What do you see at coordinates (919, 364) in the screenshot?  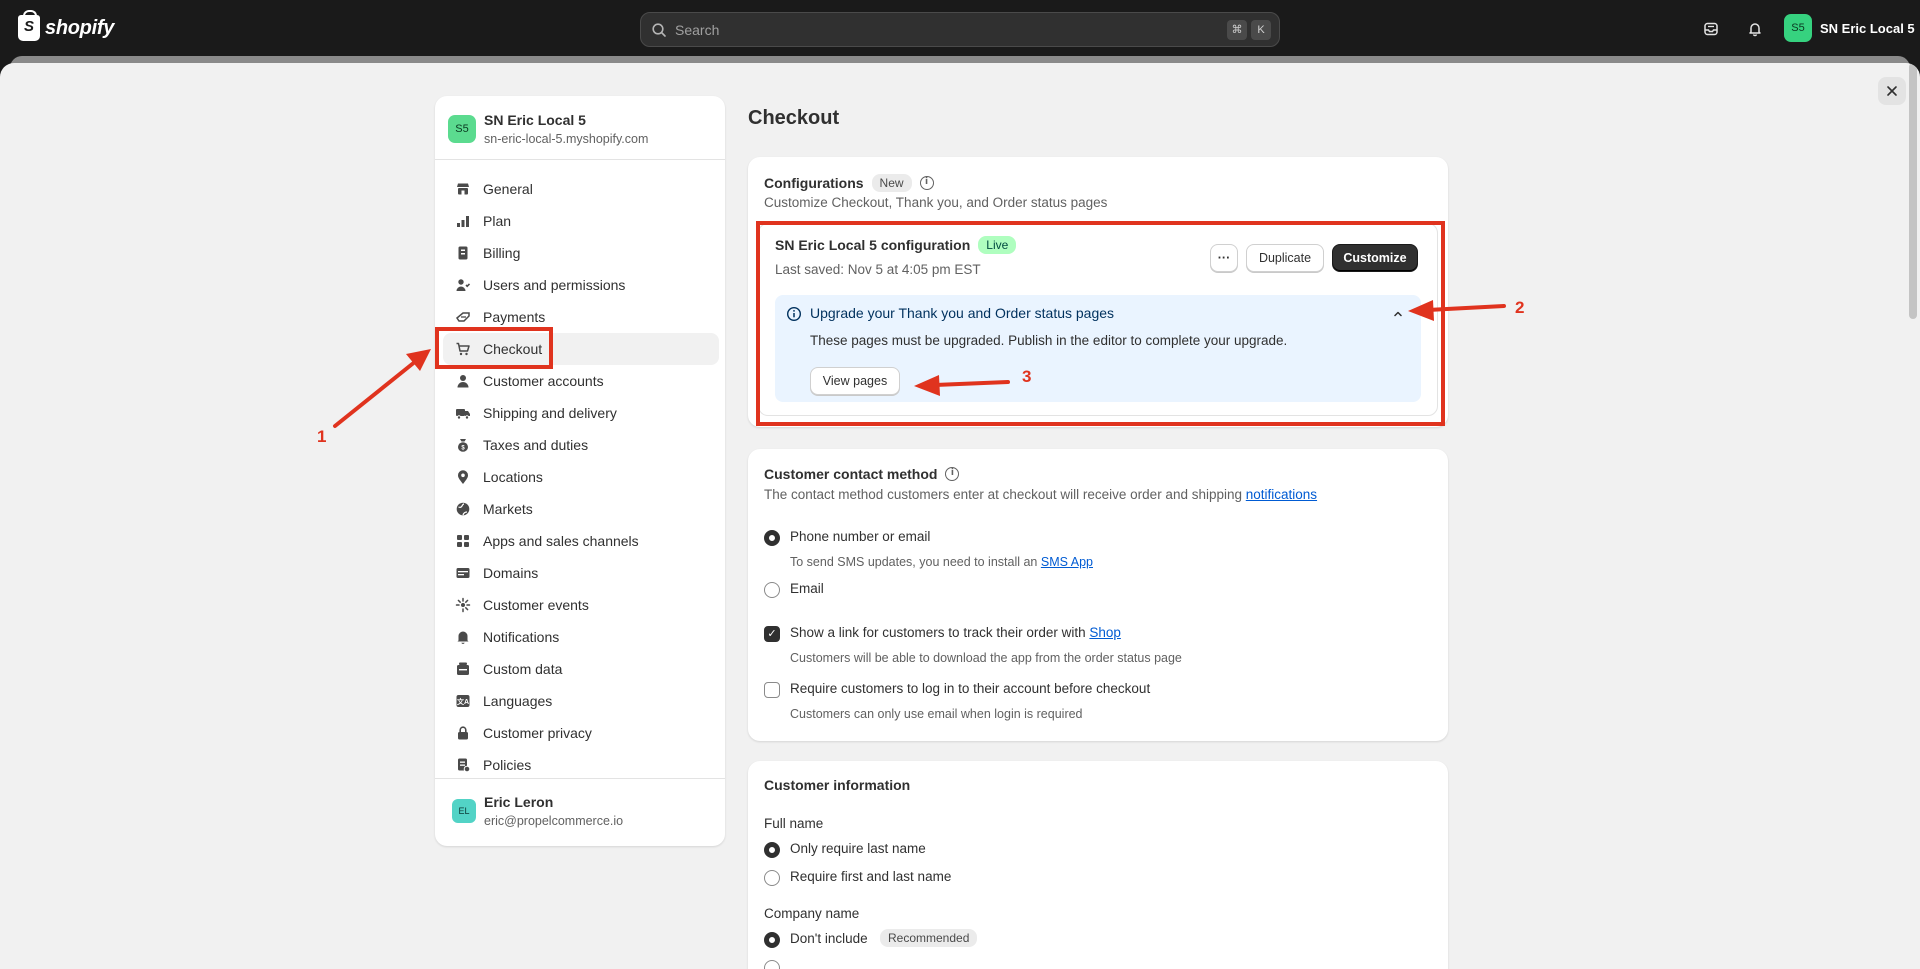 I see `annotation-arrows` at bounding box center [919, 364].